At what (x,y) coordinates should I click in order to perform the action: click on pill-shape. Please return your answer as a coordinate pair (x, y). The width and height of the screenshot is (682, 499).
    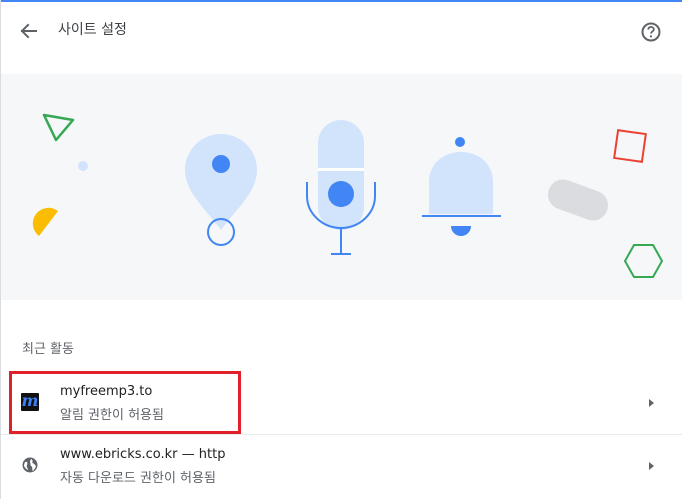
    Looking at the image, I should click on (578, 200).